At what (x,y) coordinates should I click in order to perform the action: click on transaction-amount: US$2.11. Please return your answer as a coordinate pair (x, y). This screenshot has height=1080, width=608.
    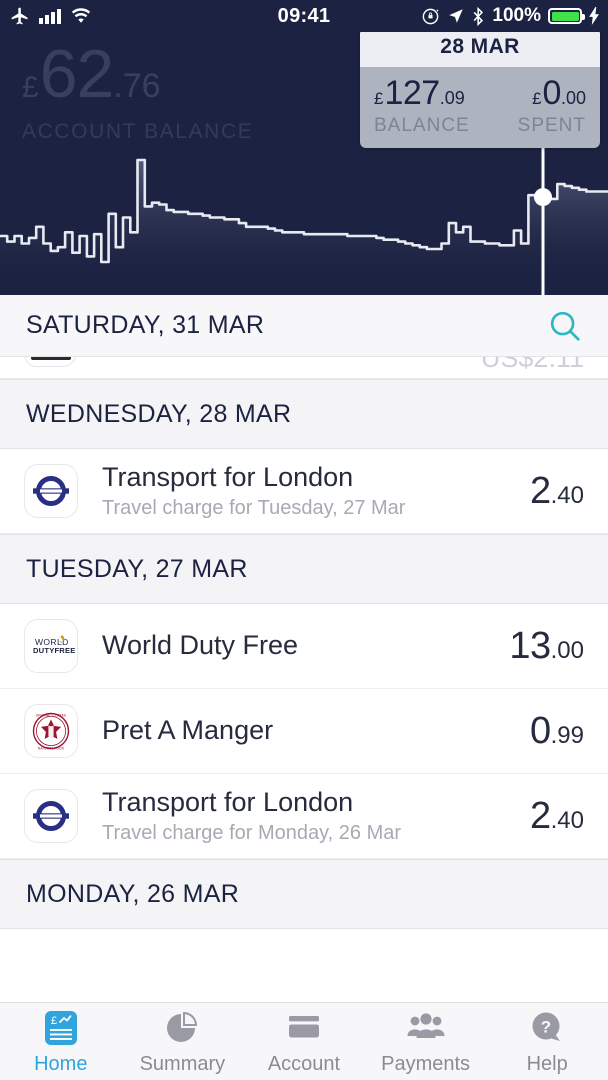
    Looking at the image, I should click on (532, 365).